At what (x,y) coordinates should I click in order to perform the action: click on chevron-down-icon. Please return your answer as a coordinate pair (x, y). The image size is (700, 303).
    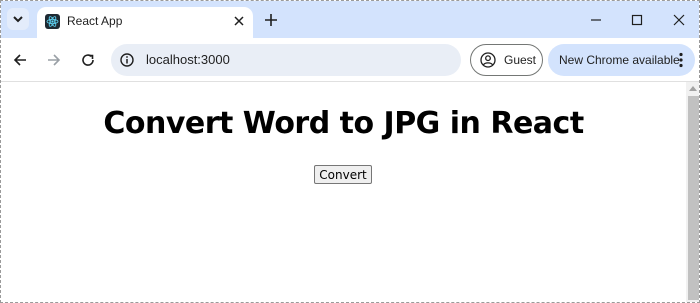
    Looking at the image, I should click on (18, 19).